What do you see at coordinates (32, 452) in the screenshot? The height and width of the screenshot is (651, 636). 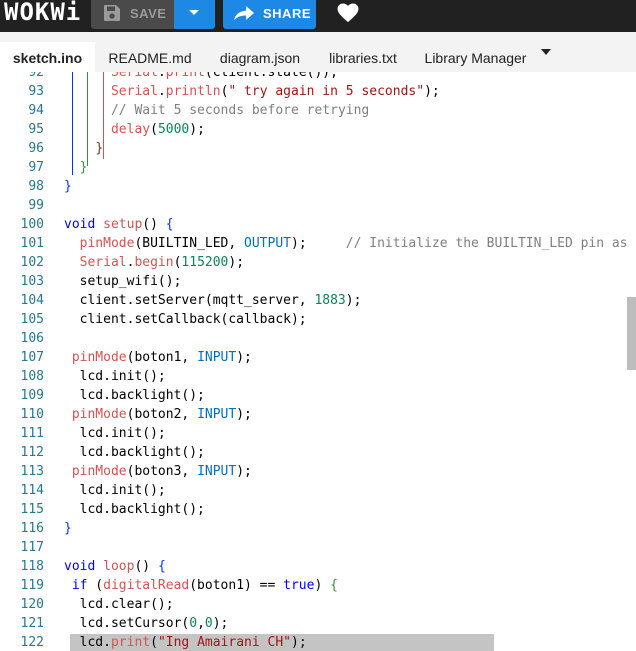 I see `line-number: 112` at bounding box center [32, 452].